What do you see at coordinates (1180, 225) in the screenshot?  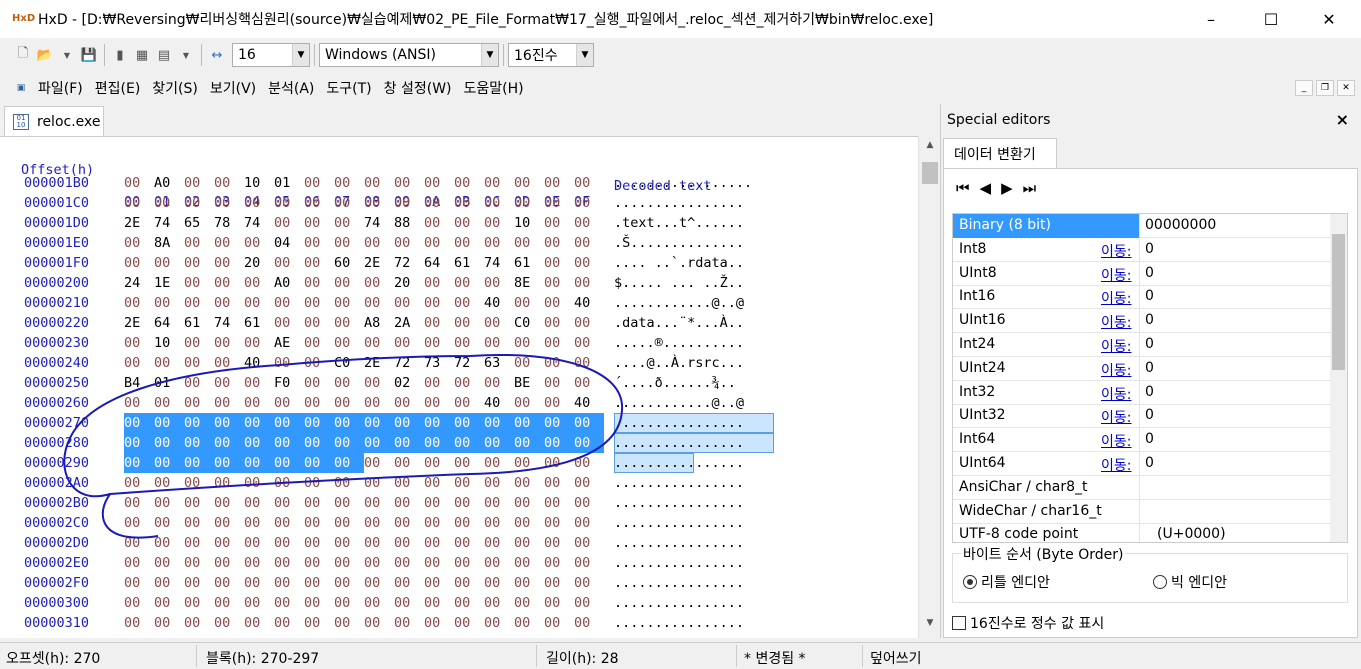 I see `inspector-value: 00000000` at bounding box center [1180, 225].